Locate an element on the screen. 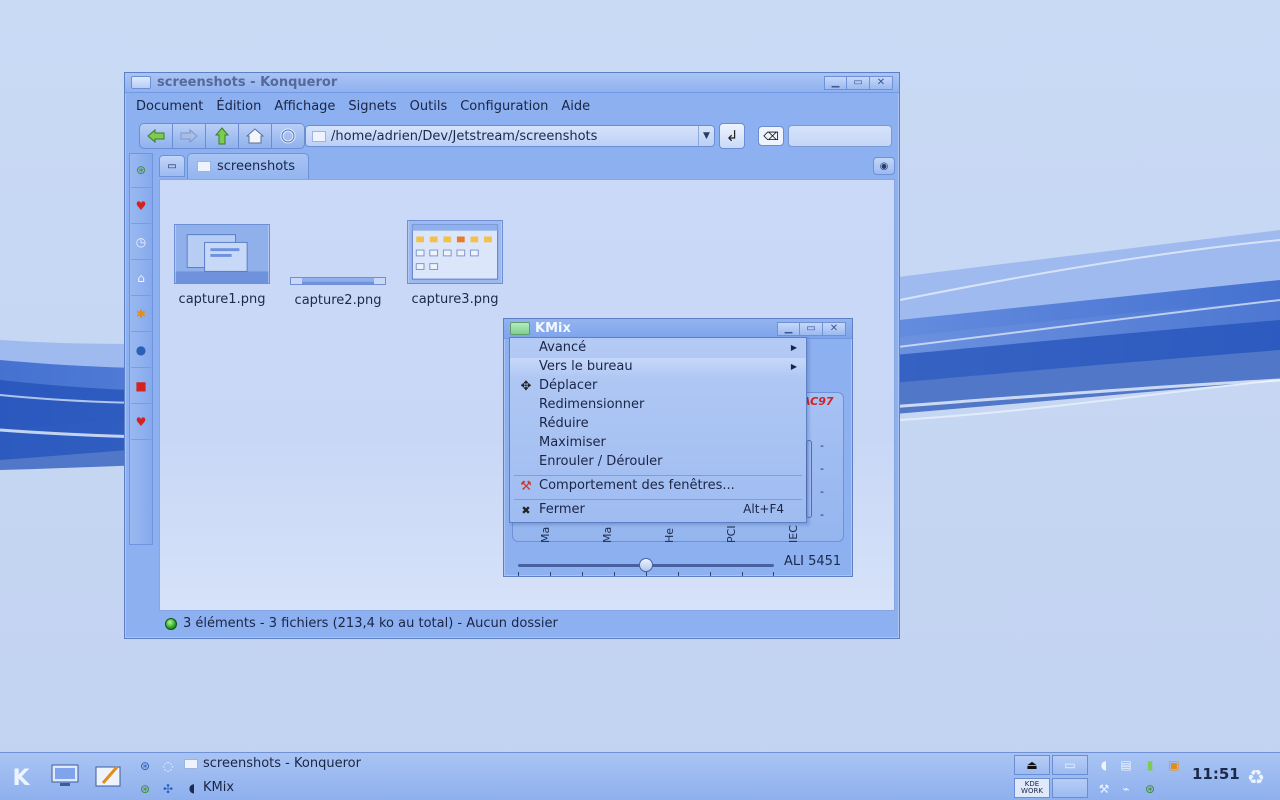 Image resolution: width=1280 pixels, height=800 pixels. tab-label: screenshots is located at coordinates (256, 166).